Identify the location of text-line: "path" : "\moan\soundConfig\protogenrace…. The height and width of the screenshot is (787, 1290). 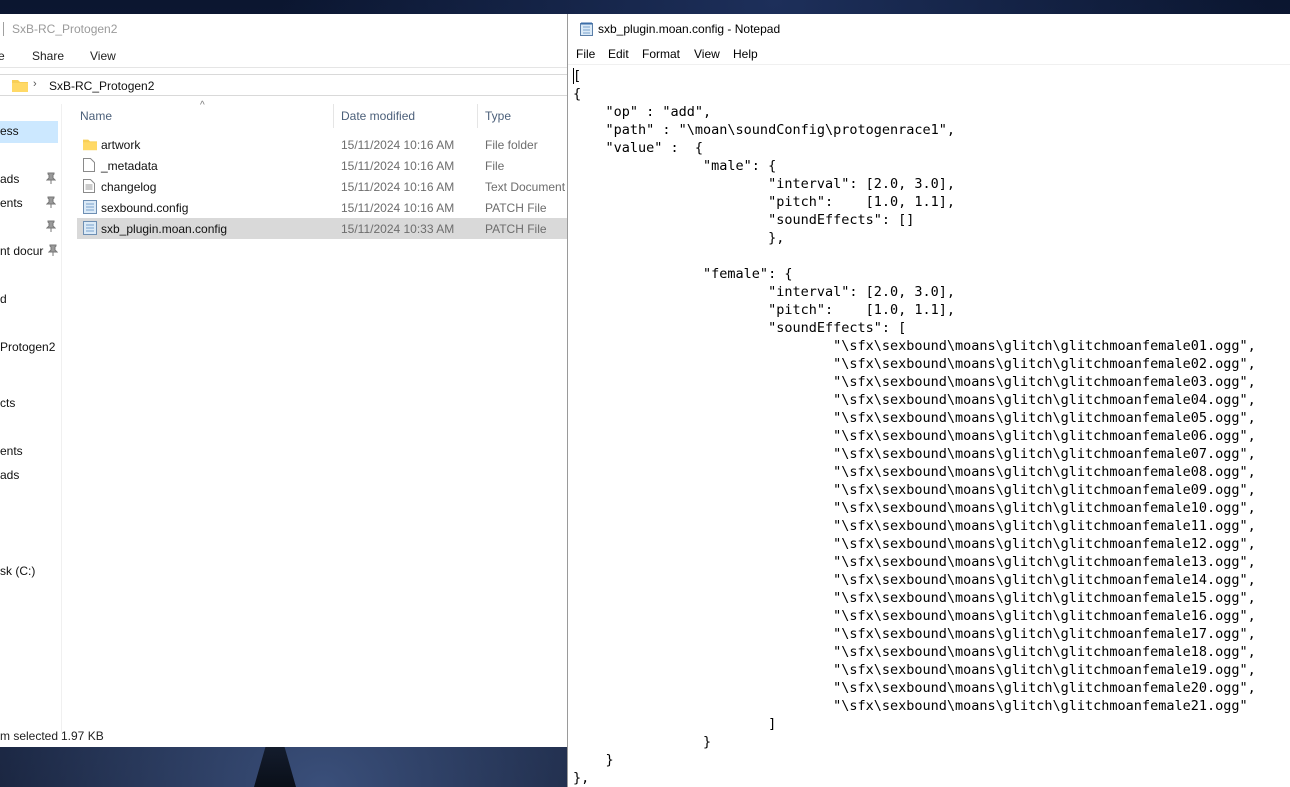
(764, 130).